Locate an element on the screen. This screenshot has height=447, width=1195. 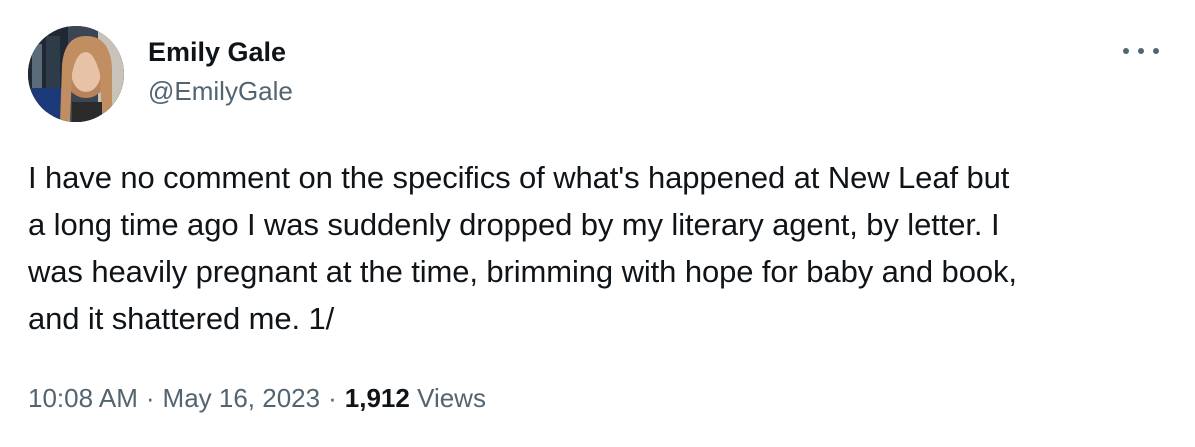
avatar is located at coordinates (76, 74).